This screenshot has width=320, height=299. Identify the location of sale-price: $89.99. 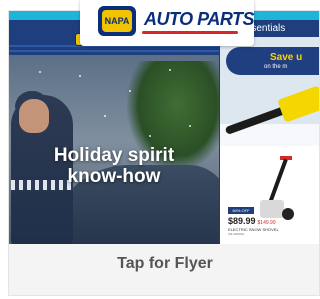
(242, 221).